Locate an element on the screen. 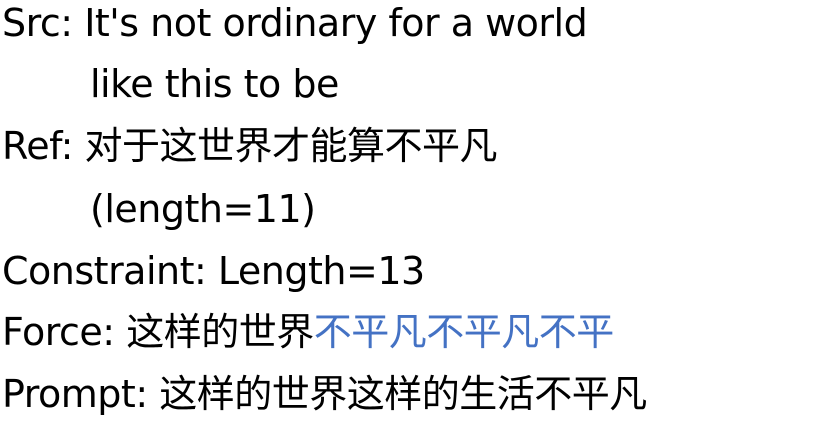 This screenshot has height=428, width=830. src-text-line1: It's not ordinary for a world is located at coordinates (336, 23).